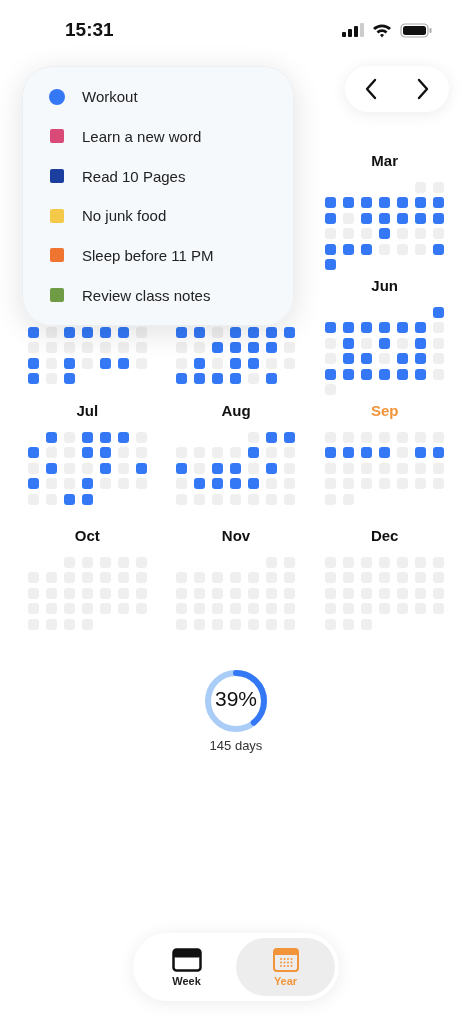 Image resolution: width=472 pixels, height=1024 pixels. I want to click on month-label: Nov, so click(236, 535).